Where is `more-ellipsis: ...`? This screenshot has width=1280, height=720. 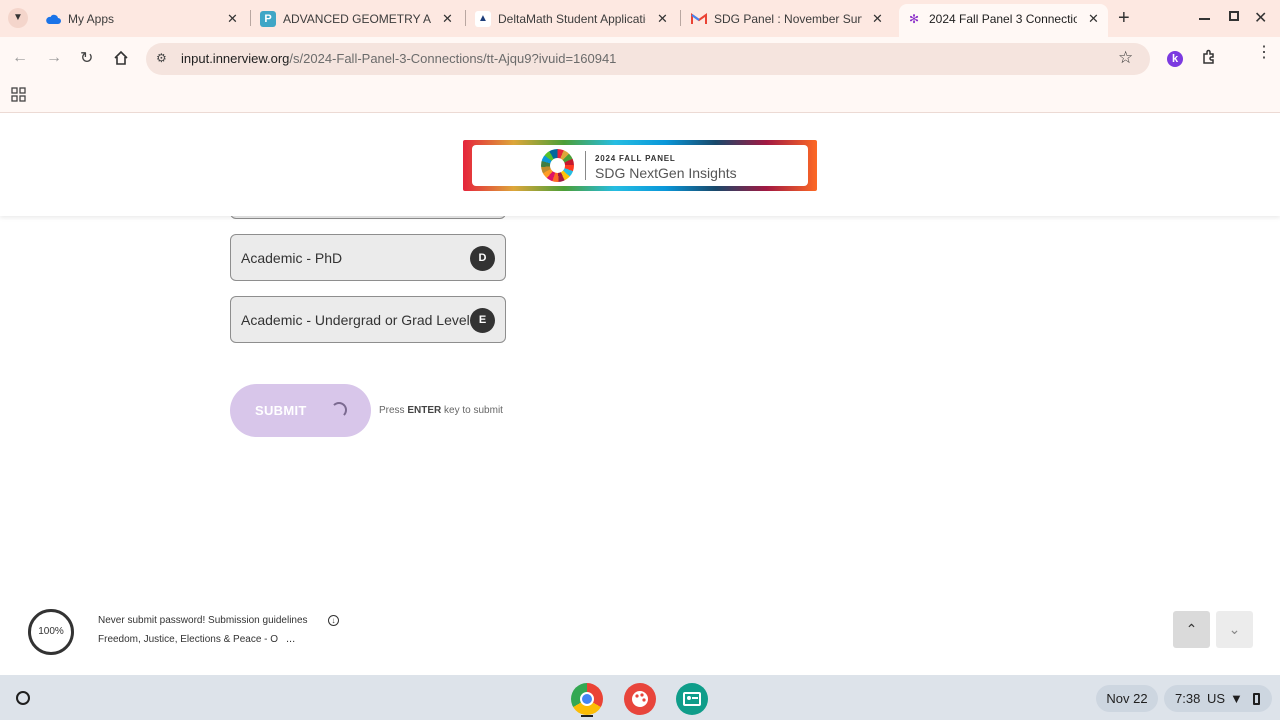 more-ellipsis: ... is located at coordinates (290, 639).